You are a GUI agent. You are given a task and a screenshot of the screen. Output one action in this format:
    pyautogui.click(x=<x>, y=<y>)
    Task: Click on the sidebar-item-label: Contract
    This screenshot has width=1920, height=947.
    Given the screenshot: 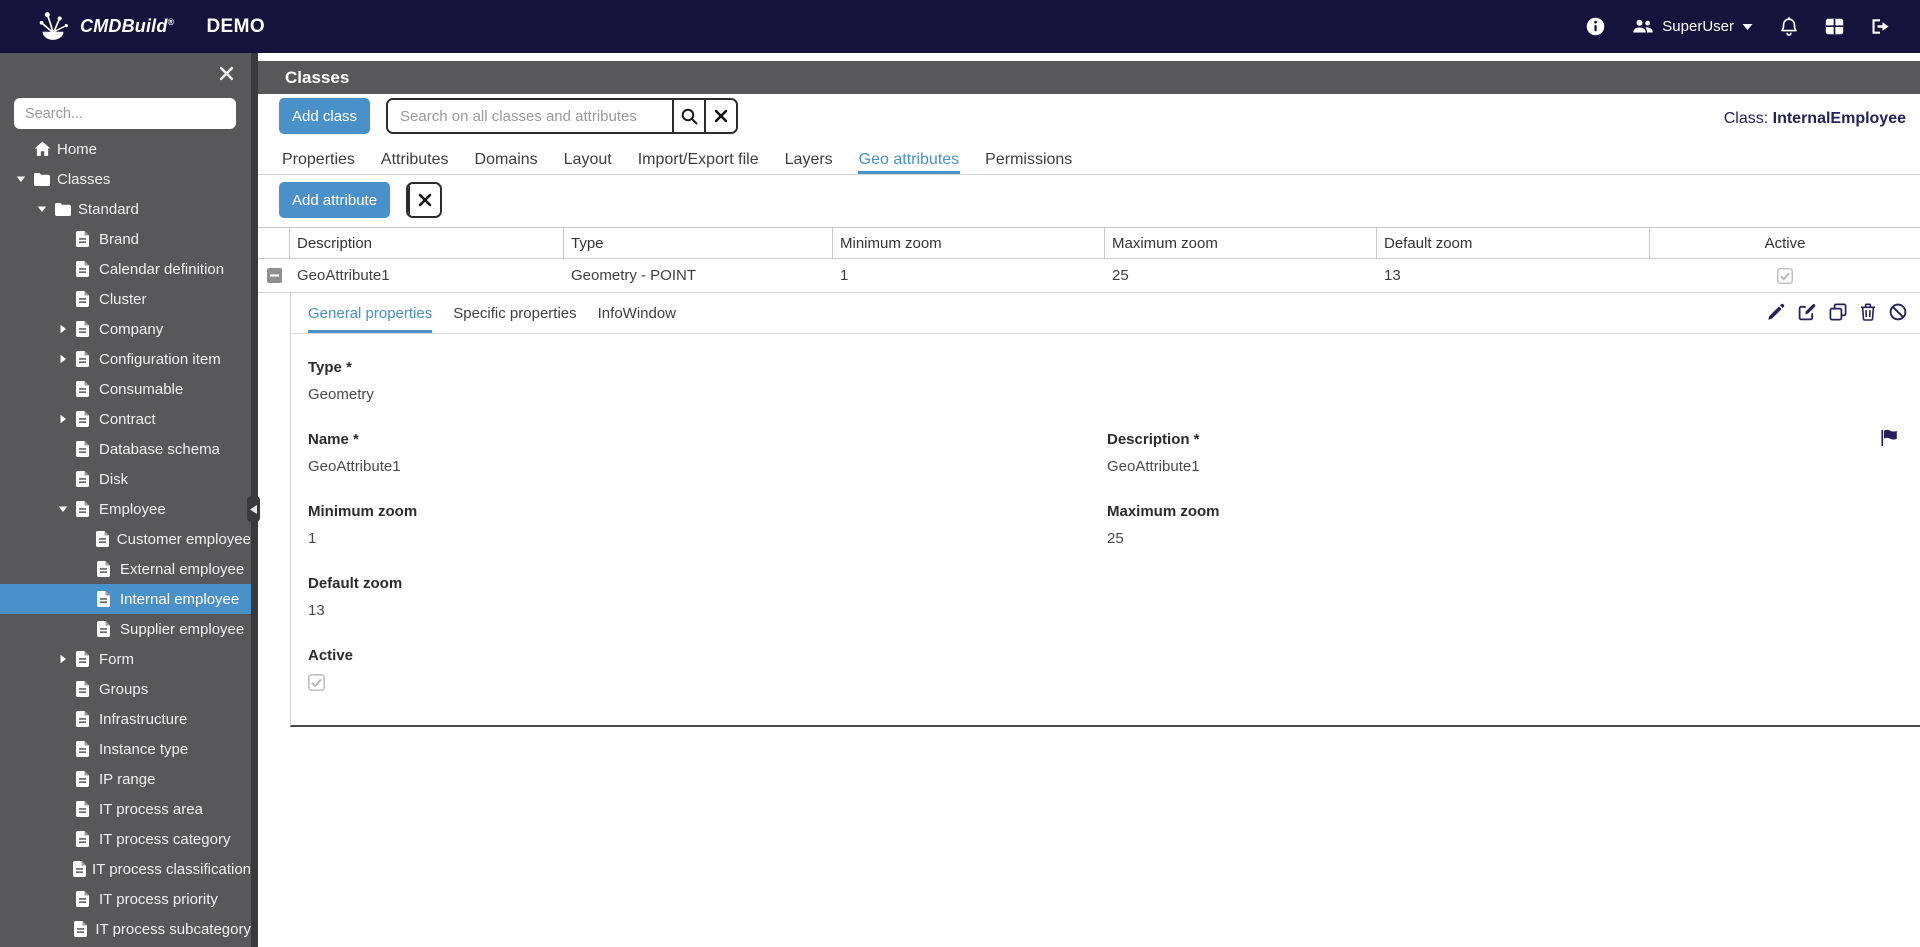 What is the action you would take?
    pyautogui.click(x=127, y=419)
    